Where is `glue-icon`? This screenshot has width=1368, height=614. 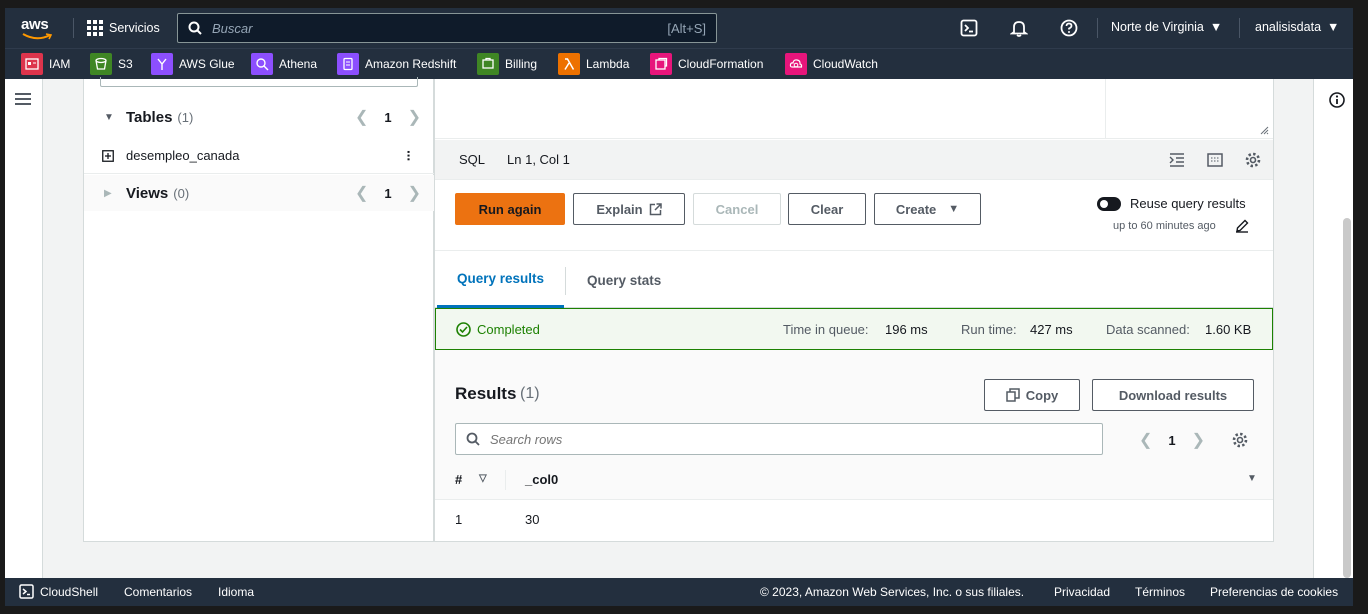 glue-icon is located at coordinates (162, 64).